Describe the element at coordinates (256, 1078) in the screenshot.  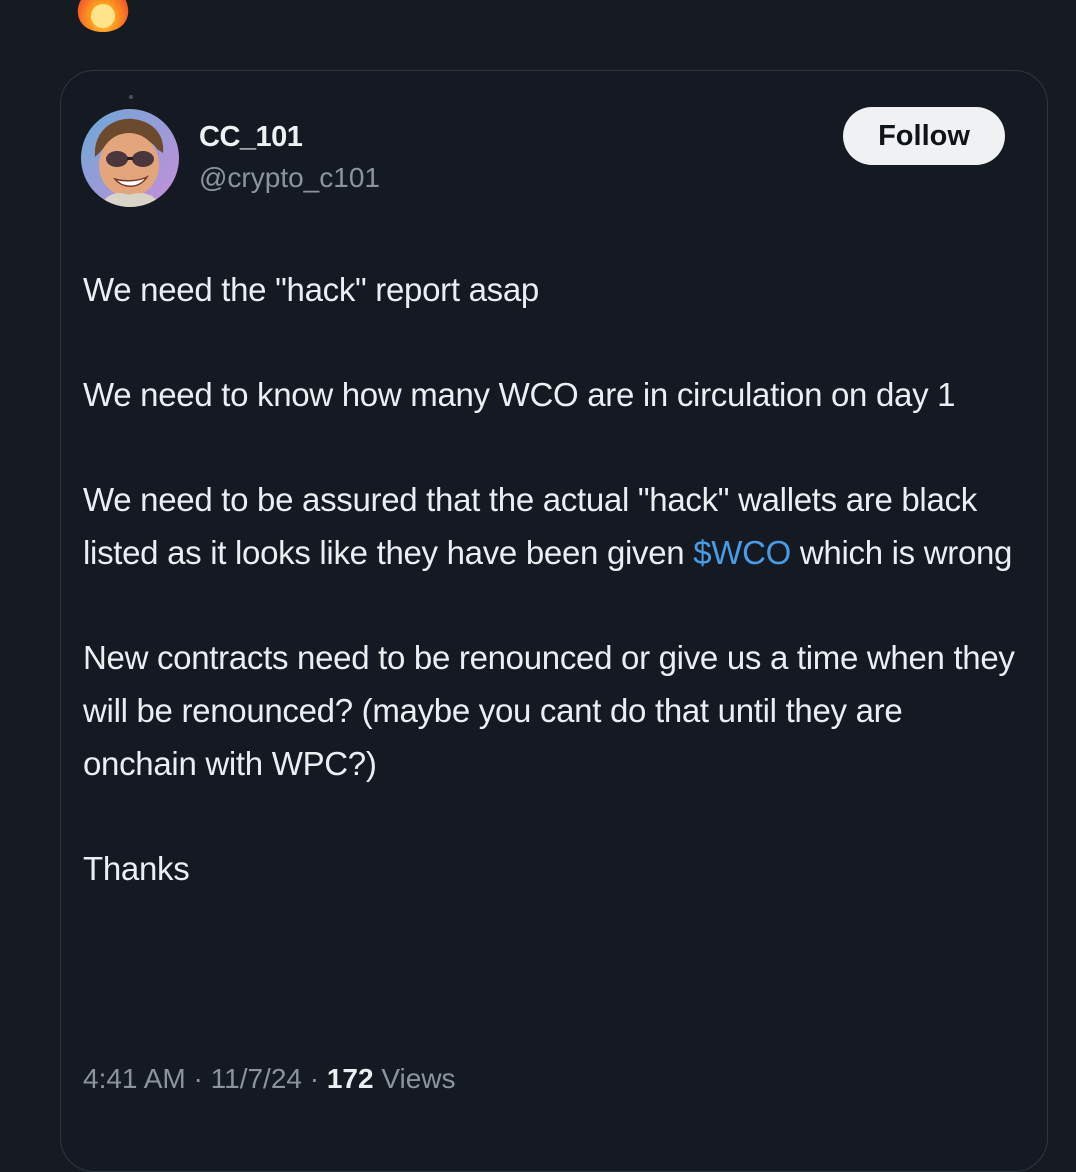
I see `tweet-date: 11/7/24` at that location.